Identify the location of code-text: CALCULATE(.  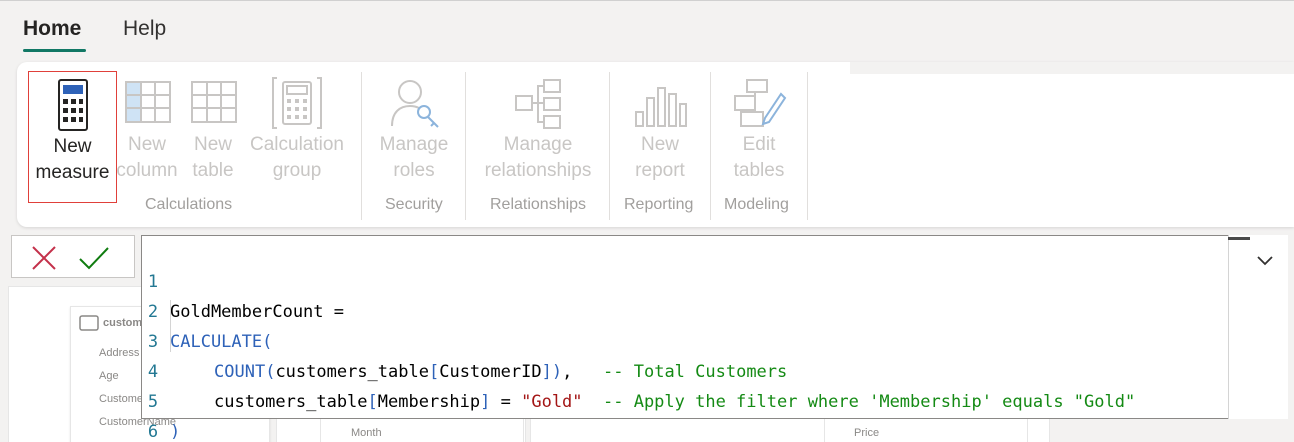
(221, 342).